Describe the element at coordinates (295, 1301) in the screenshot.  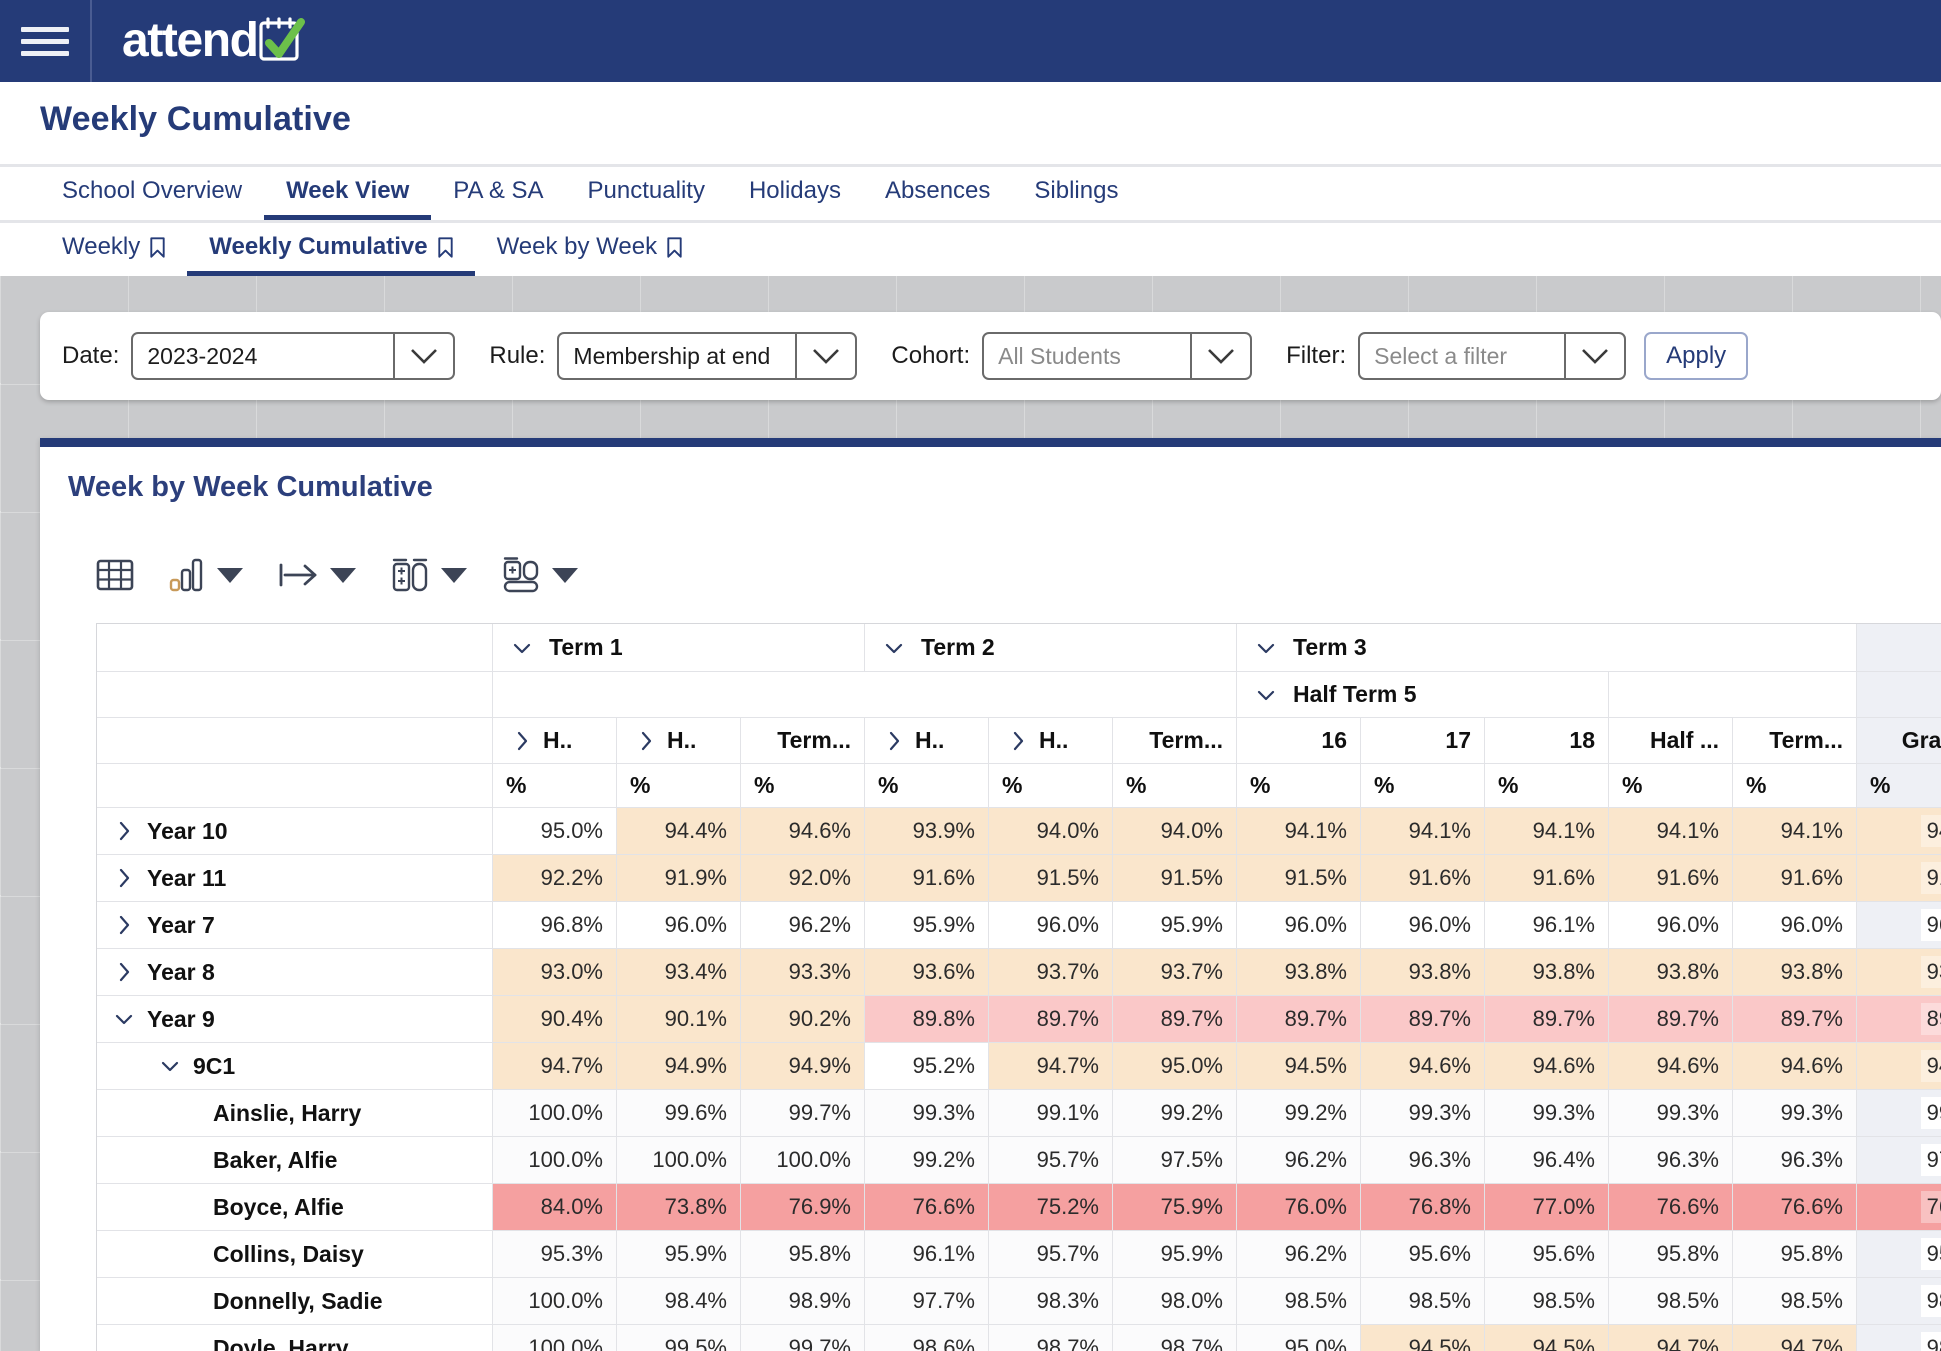
I see `row-label-cell: Donnelly, Sadie` at that location.